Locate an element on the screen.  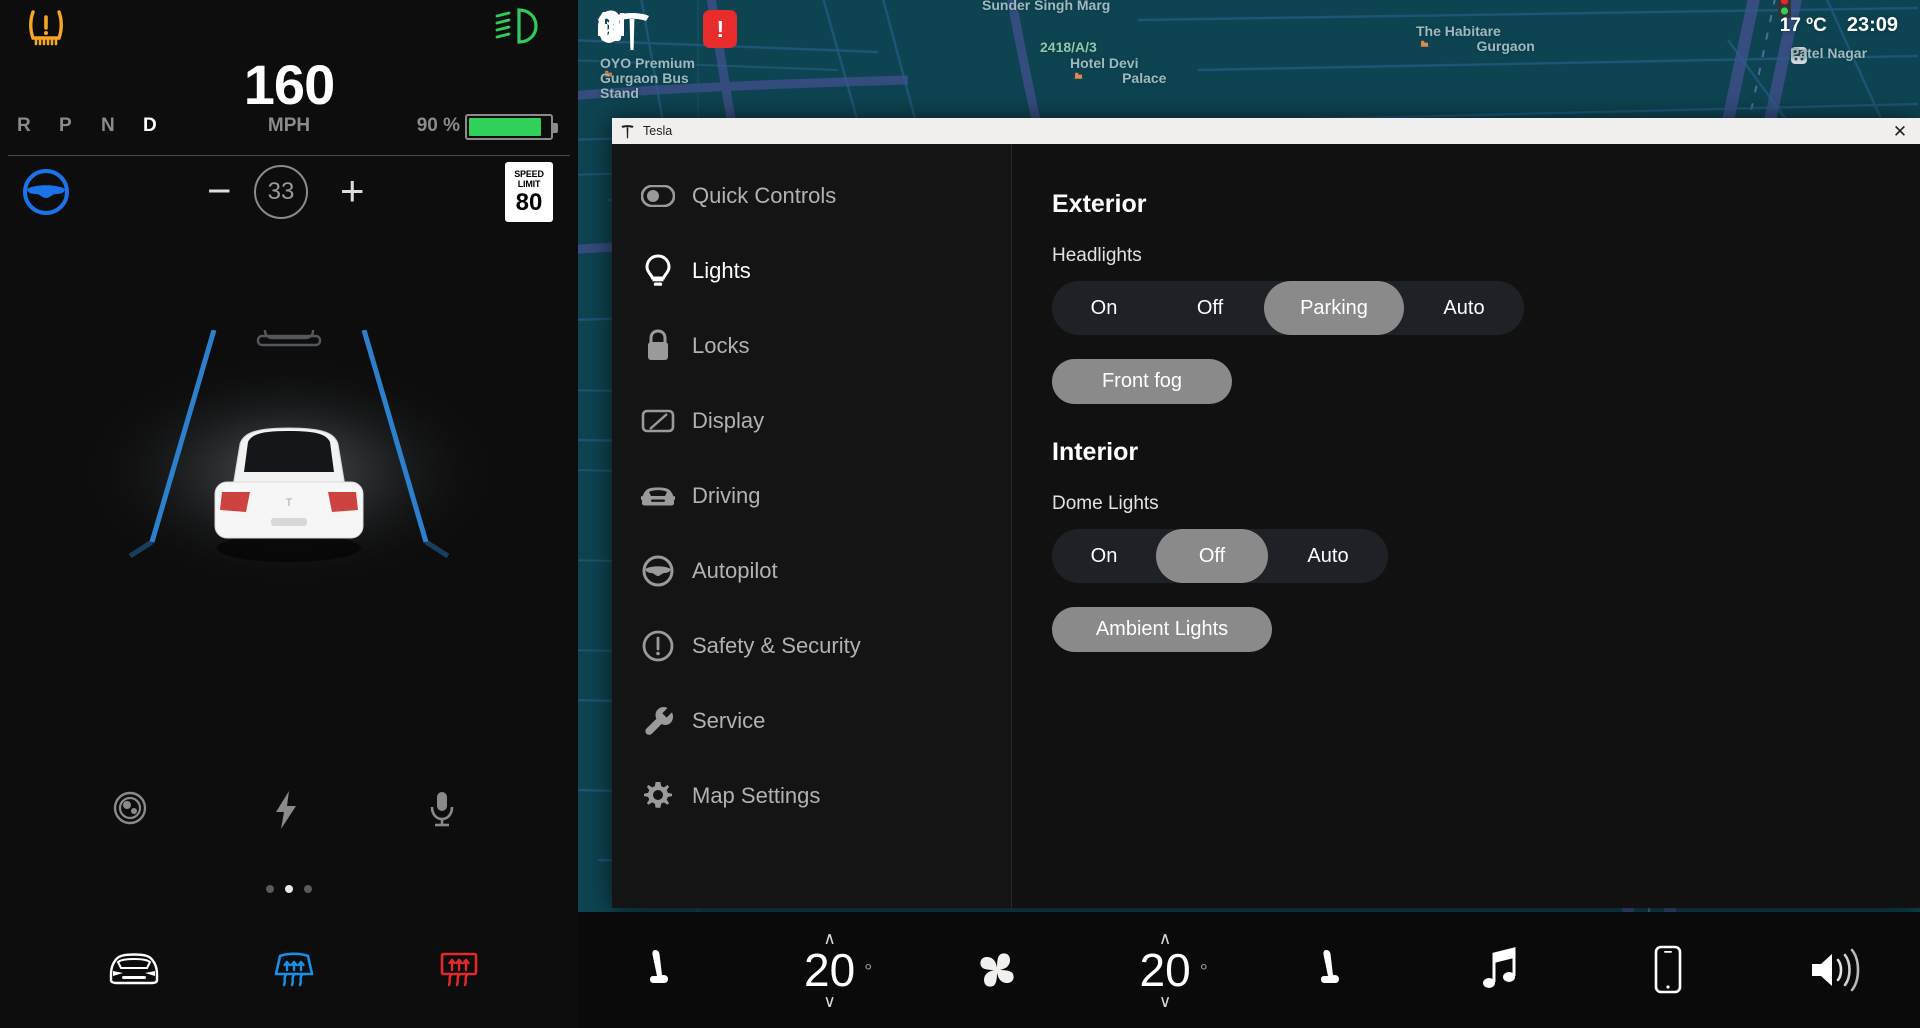
map-label: The Habitare is located at coordinates (1458, 31).